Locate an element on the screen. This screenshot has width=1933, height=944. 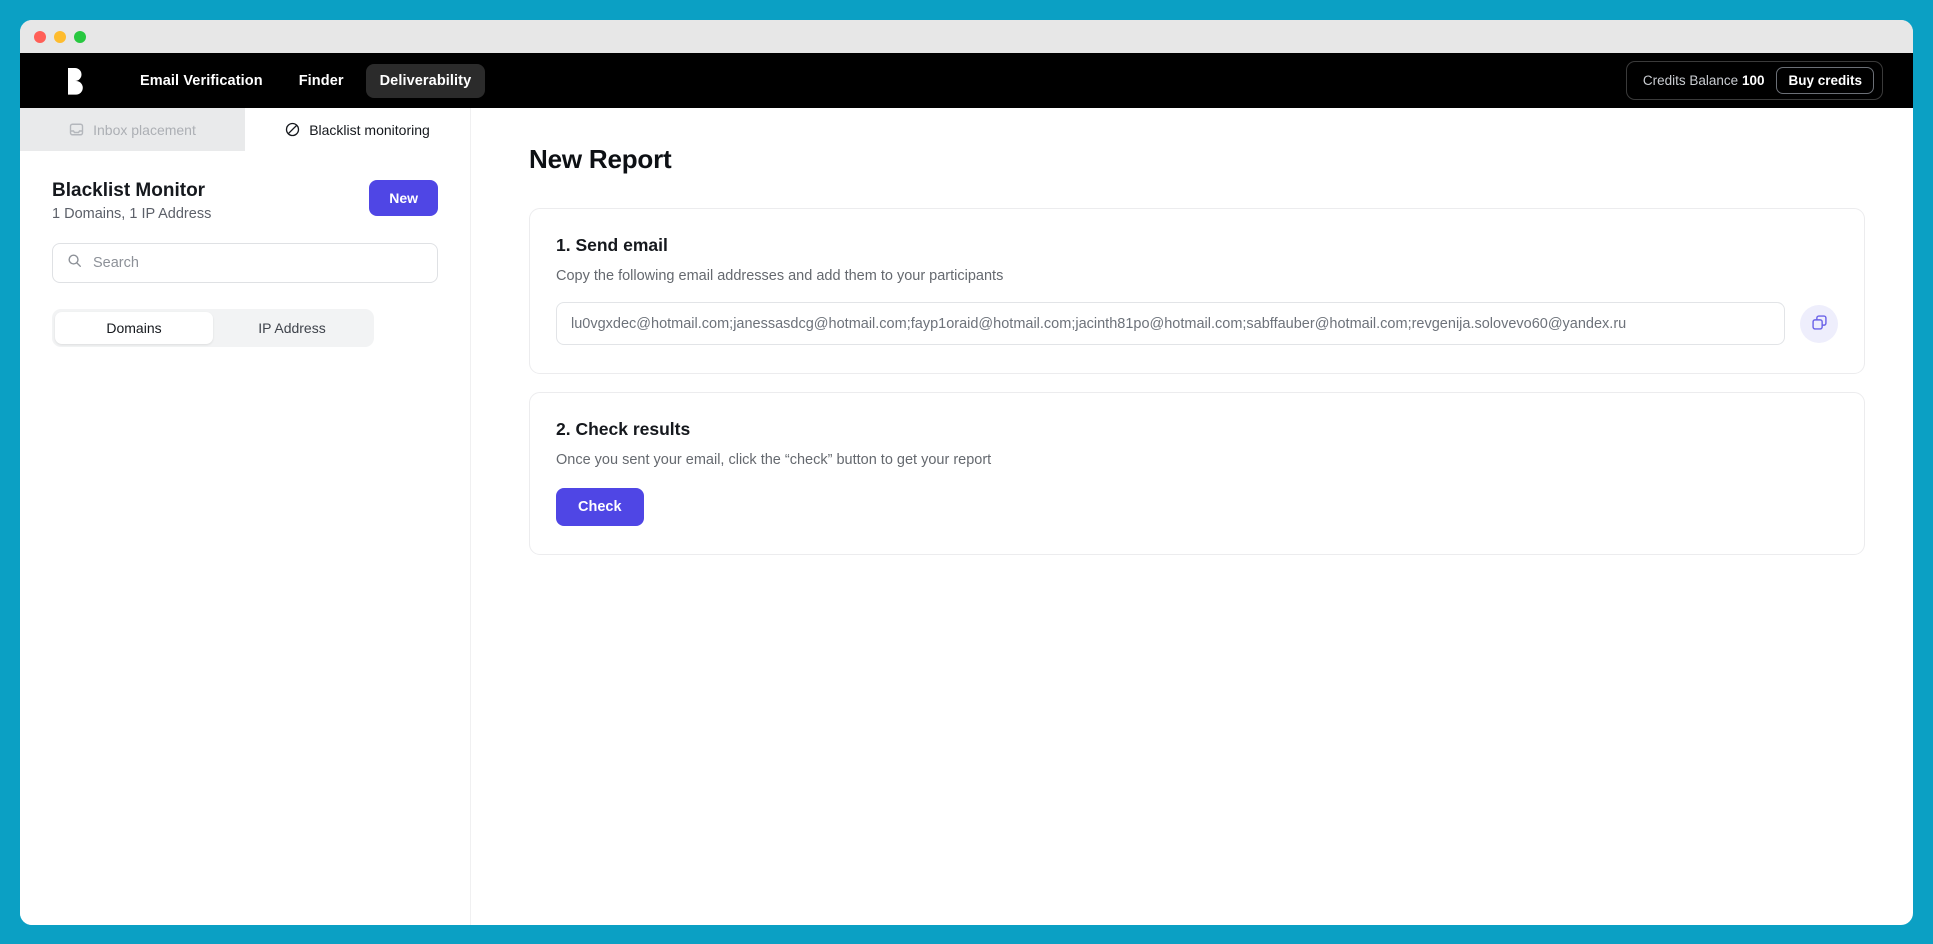
subtab-blacklist-monitoring: Blacklist monitoring is located at coordinates (357, 129).